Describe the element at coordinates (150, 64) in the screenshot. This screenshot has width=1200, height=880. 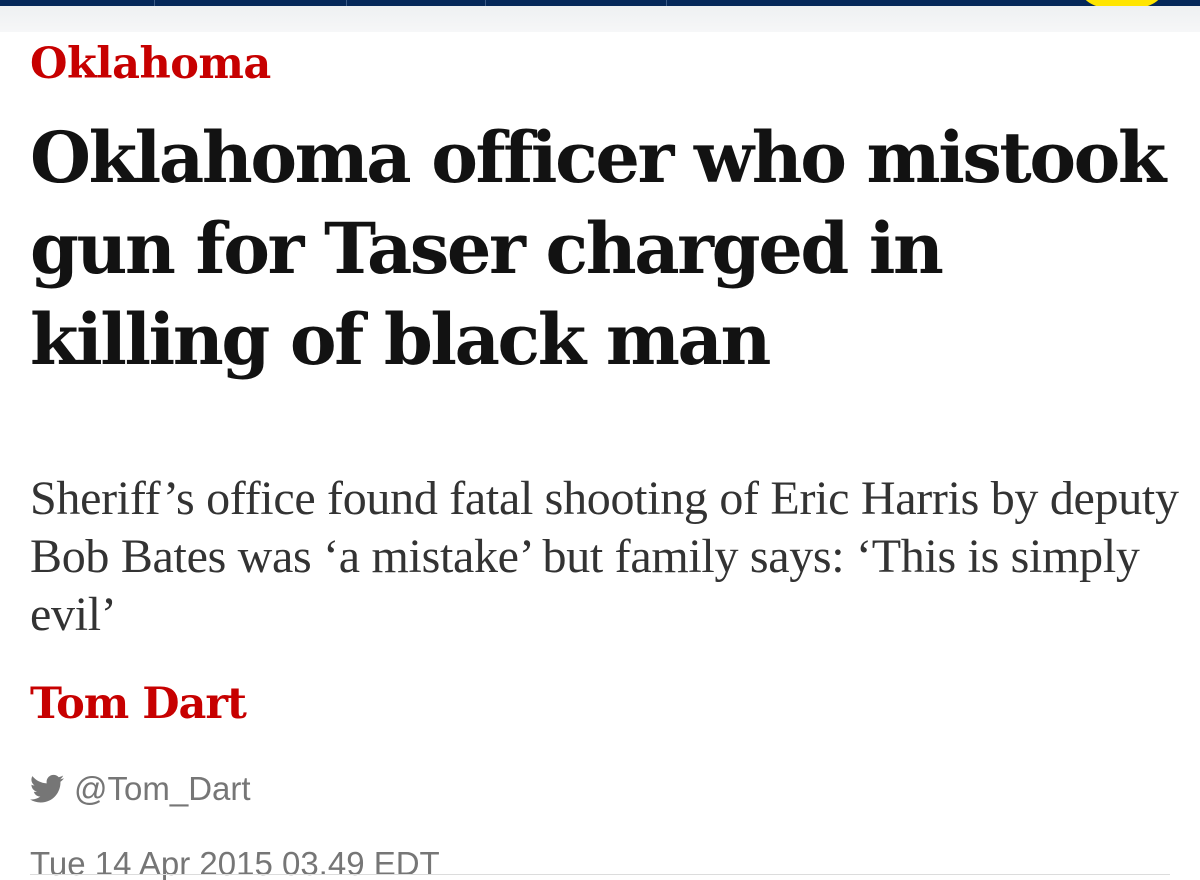
I see `section-link: Oklahoma` at that location.